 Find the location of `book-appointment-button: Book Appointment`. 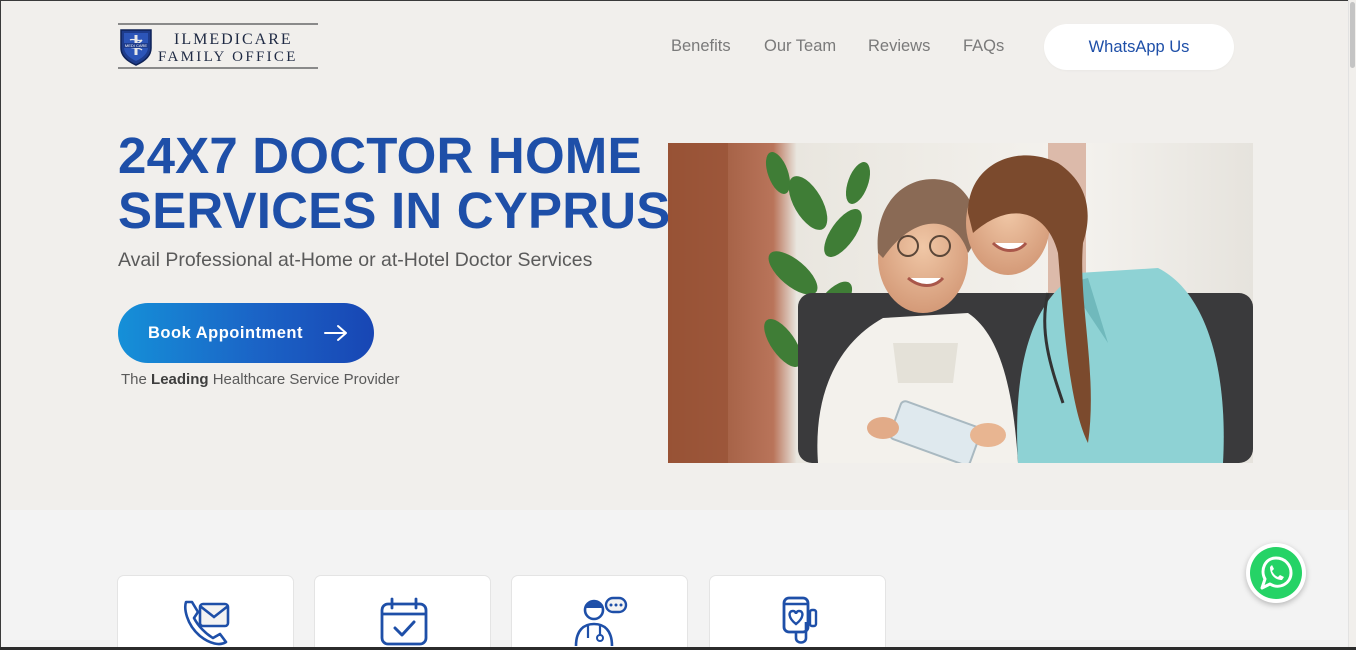

book-appointment-button: Book Appointment is located at coordinates (246, 333).